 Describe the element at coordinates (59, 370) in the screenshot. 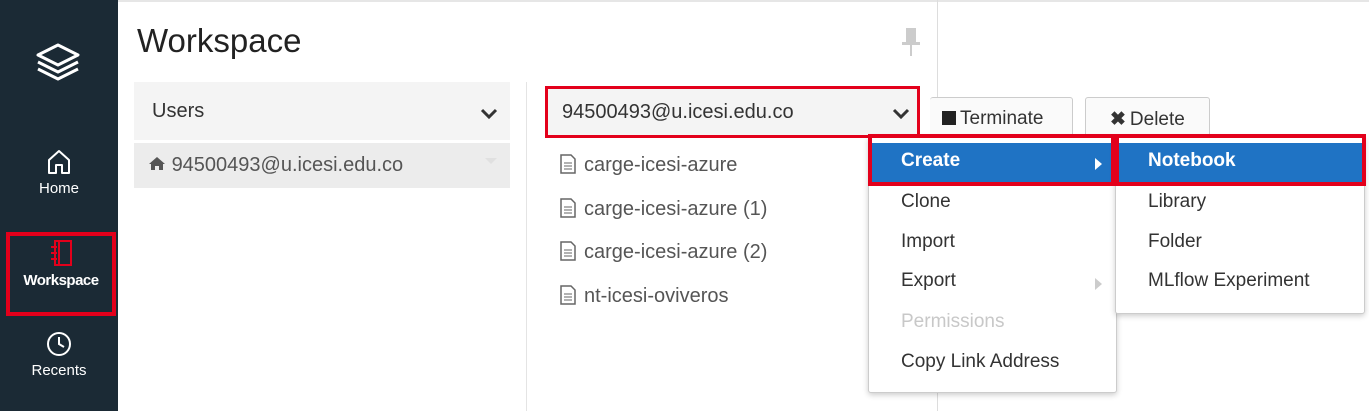

I see `sidebar-item-label: Recents` at that location.